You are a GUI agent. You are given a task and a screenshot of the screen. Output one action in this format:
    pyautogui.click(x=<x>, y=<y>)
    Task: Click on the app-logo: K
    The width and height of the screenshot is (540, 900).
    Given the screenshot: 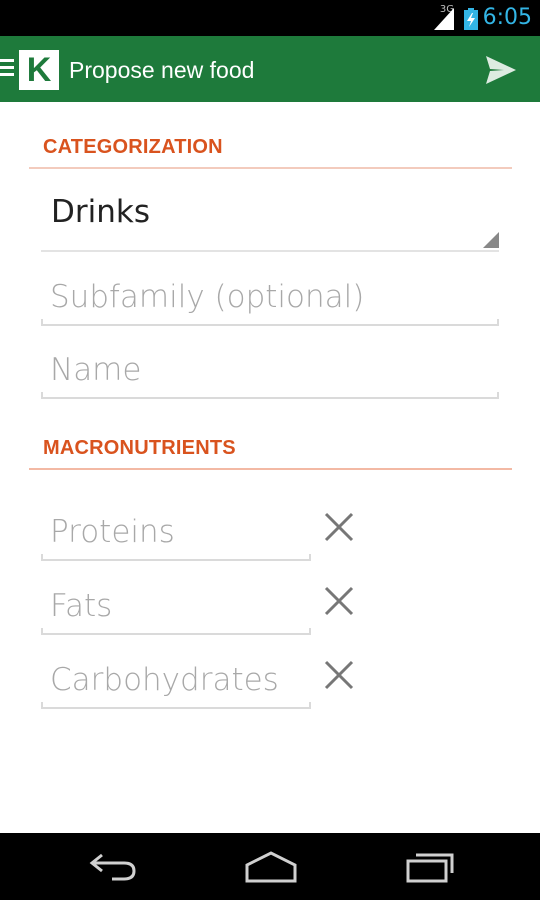 What is the action you would take?
    pyautogui.click(x=39, y=70)
    